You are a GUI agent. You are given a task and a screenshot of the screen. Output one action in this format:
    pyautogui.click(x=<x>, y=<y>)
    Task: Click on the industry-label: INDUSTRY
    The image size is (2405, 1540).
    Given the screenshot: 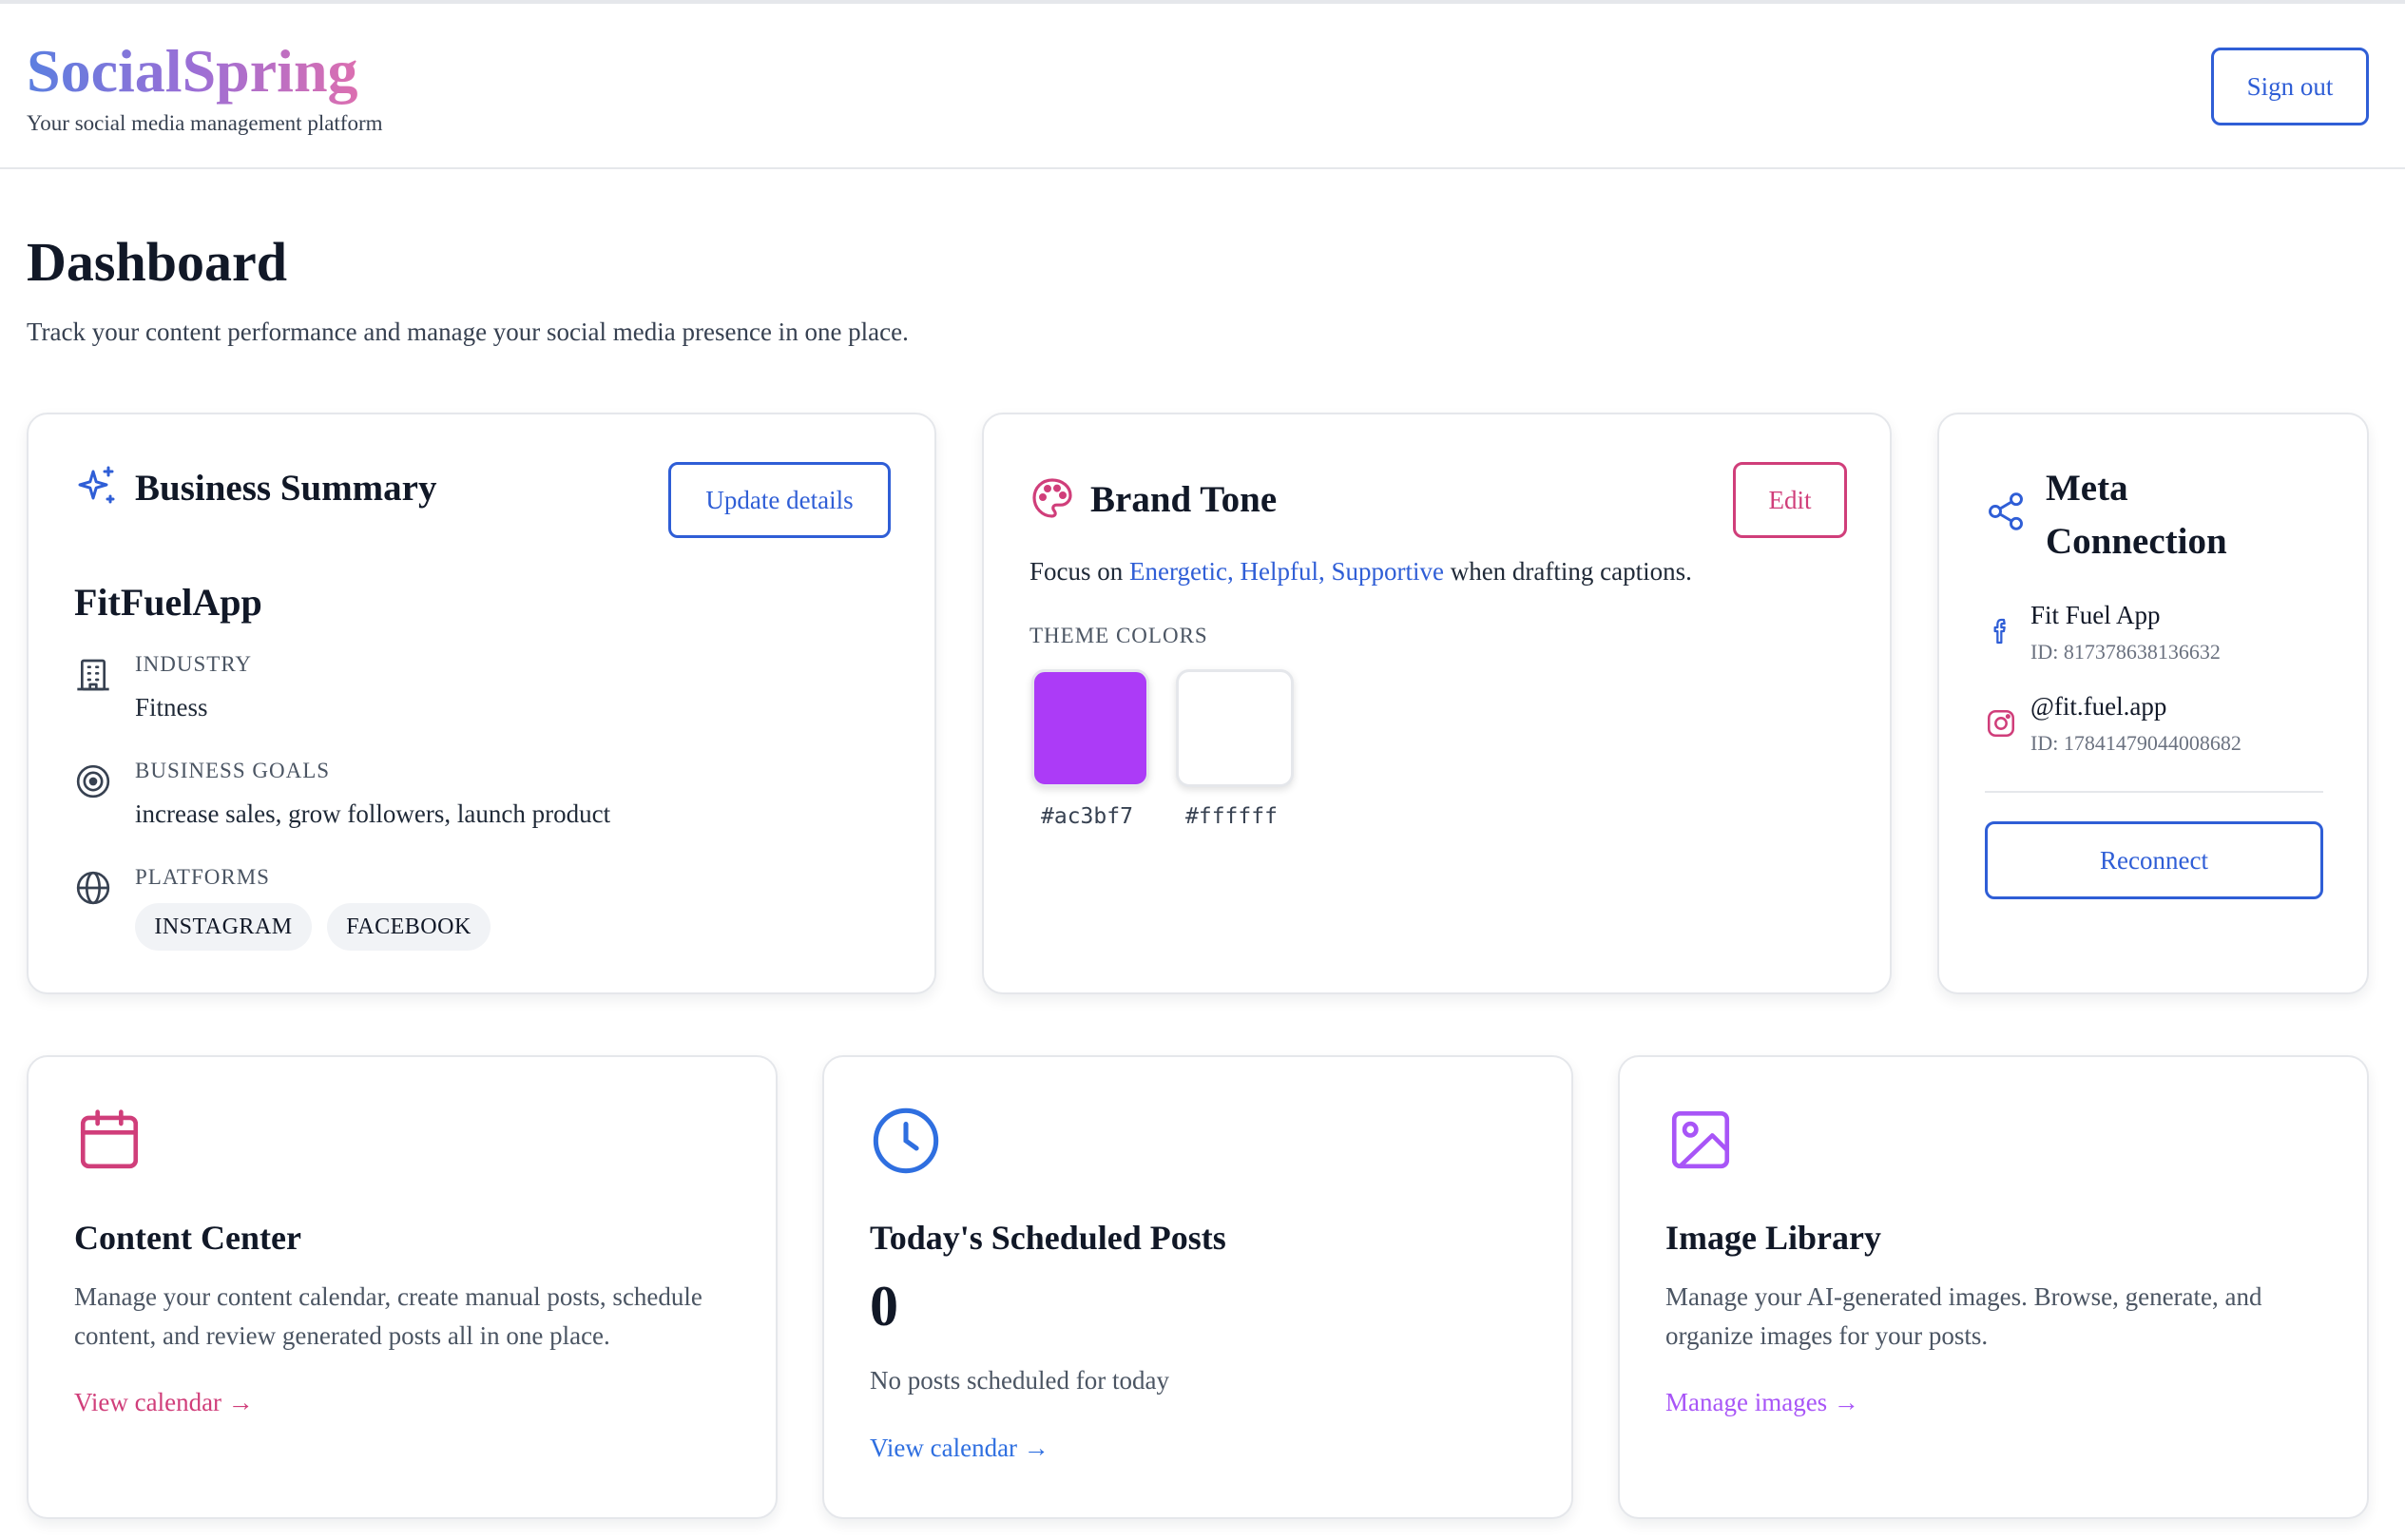 What is the action you would take?
    pyautogui.click(x=194, y=664)
    